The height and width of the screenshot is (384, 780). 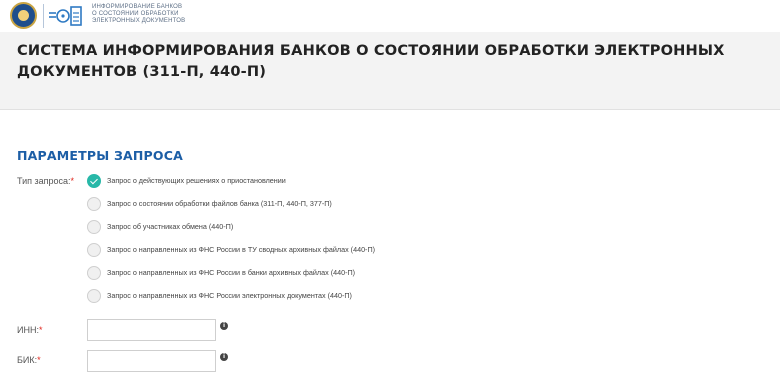 I want to click on bik-label: БИК:*, so click(x=29, y=360).